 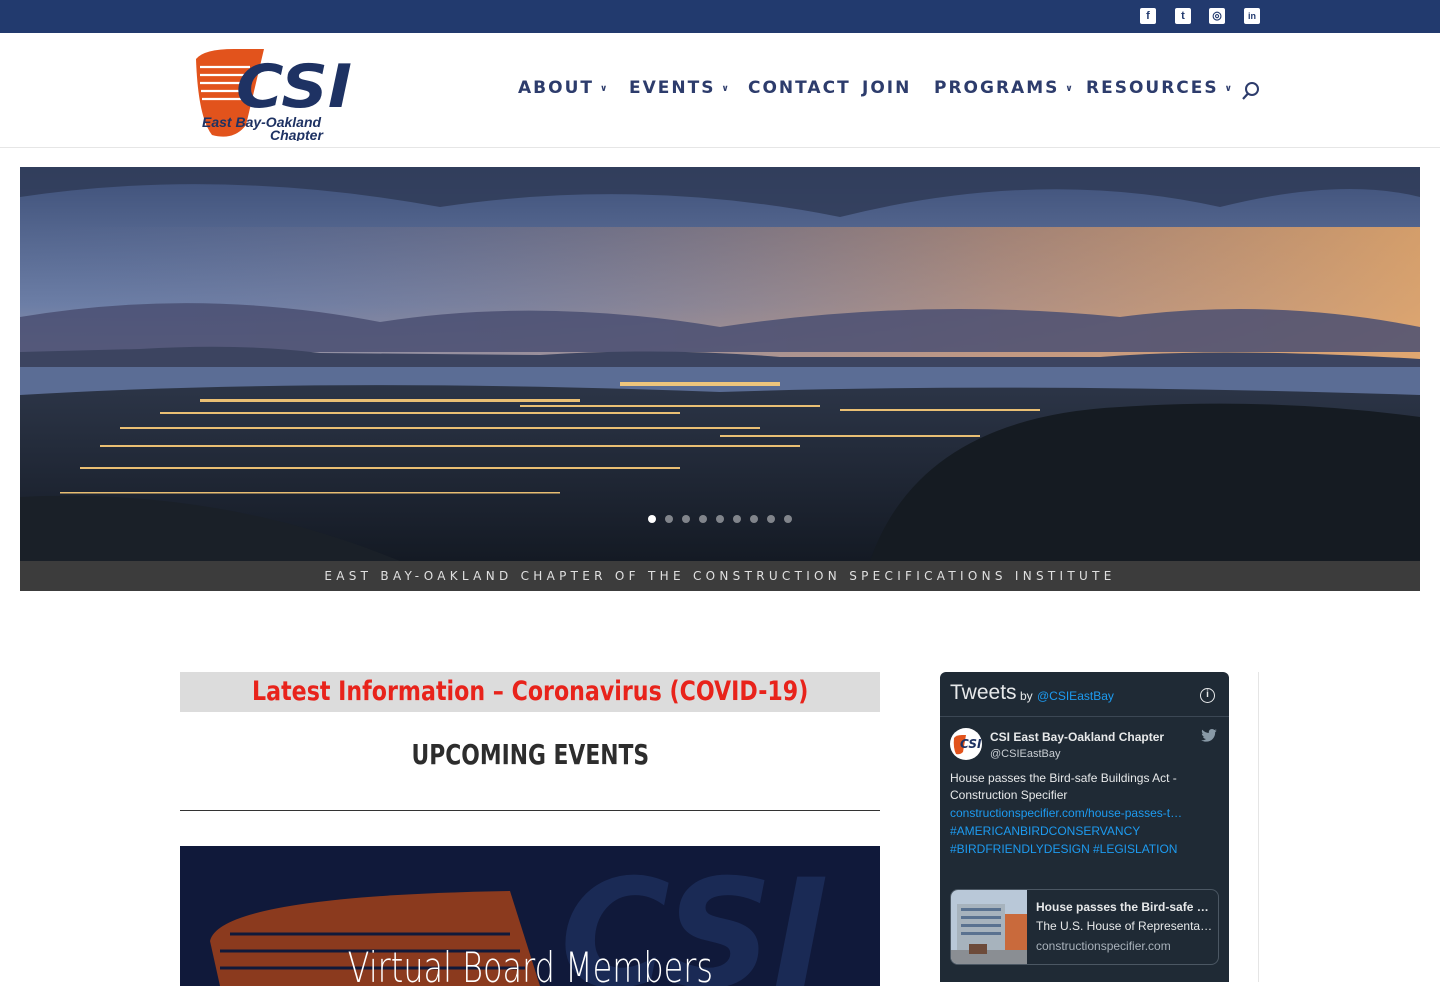 What do you see at coordinates (1251, 91) in the screenshot?
I see `search-icon` at bounding box center [1251, 91].